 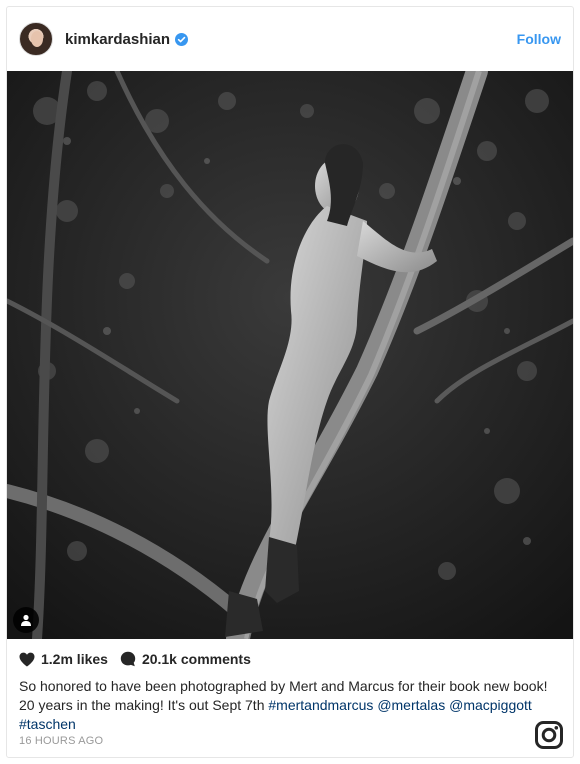 I want to click on hashtag-mertandmarcus: #mertandmarcus, so click(x=320, y=705).